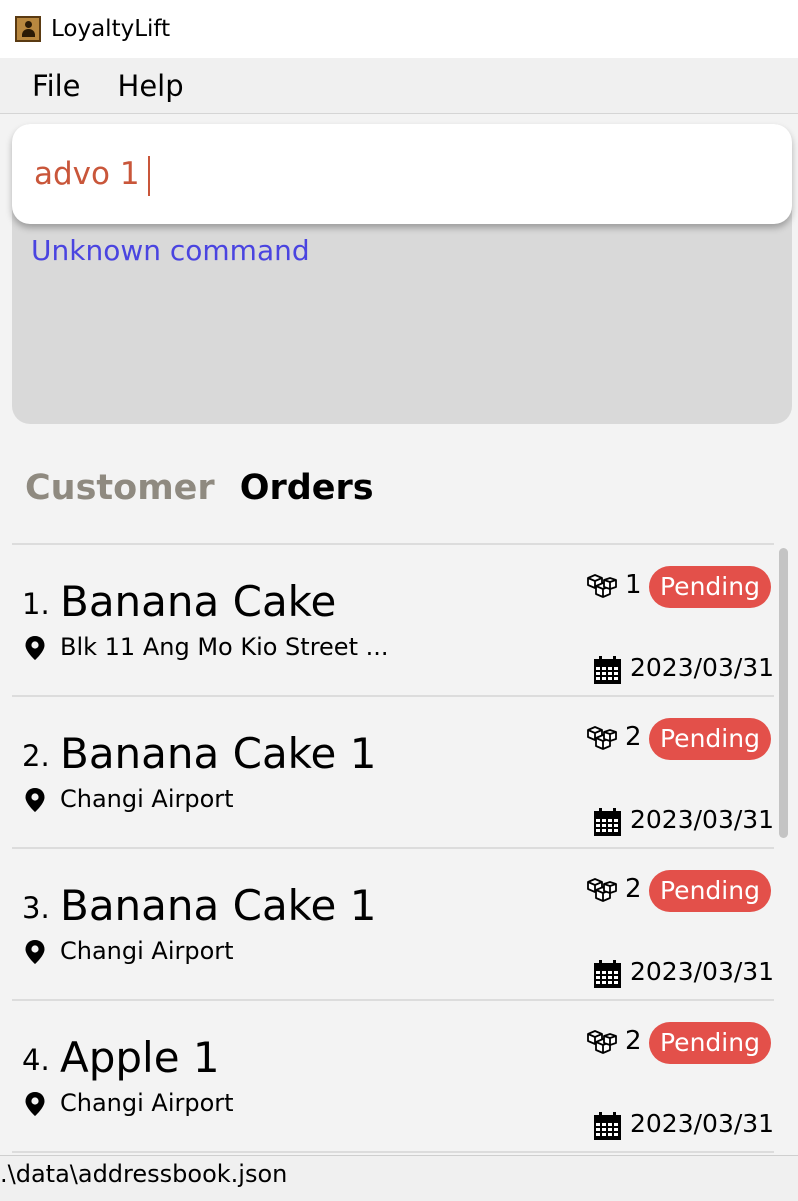  I want to click on tab-bar: Customer Orders, so click(212, 488).